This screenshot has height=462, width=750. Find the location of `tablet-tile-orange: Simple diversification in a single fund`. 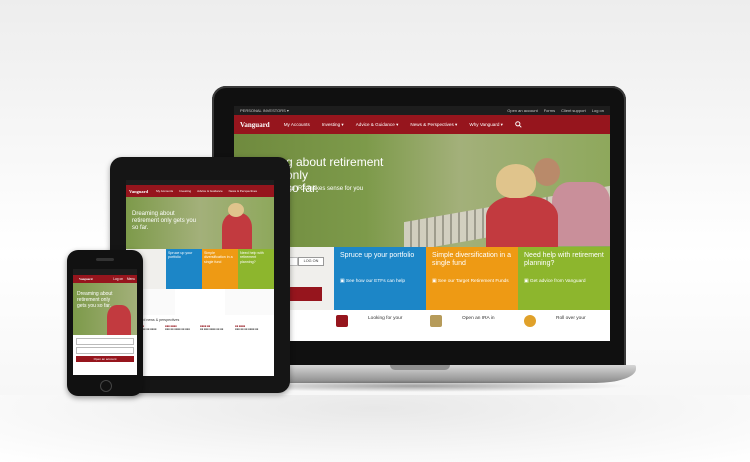

tablet-tile-orange: Simple diversification in a single fund is located at coordinates (220, 269).